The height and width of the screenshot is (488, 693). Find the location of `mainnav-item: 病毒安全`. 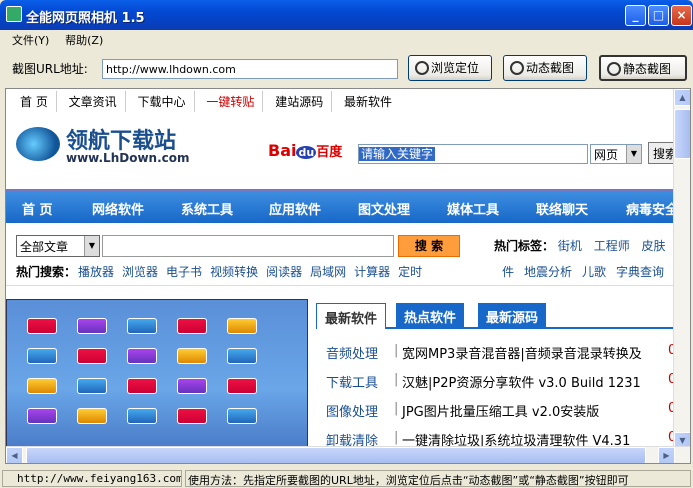

mainnav-item: 病毒安全 is located at coordinates (652, 208).